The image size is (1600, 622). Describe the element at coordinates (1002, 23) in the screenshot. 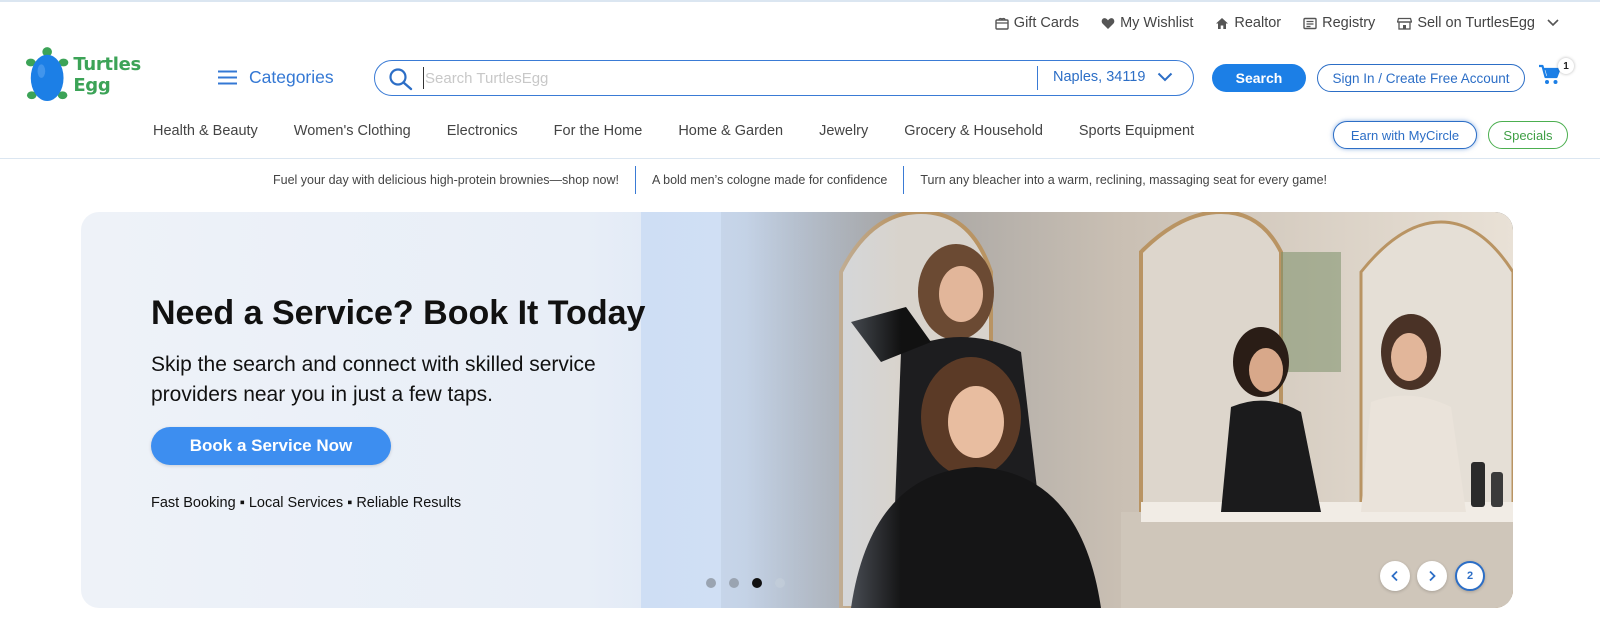

I see `gift-card-icon` at that location.